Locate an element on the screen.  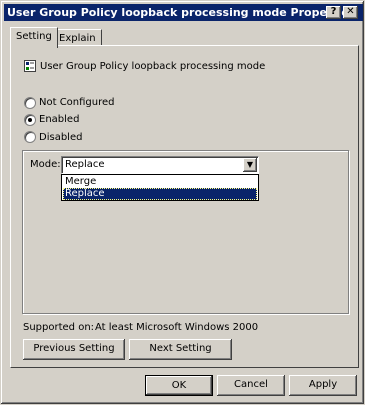
mode-select-button: ▼ is located at coordinates (250, 165).